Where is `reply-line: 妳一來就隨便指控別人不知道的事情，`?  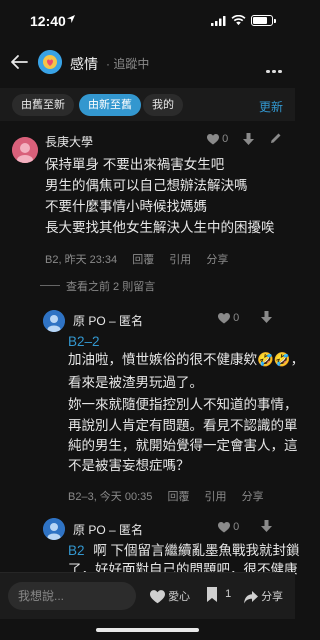
reply-line: 妳一來就隨便指控別人不知道的事情， is located at coordinates (183, 404).